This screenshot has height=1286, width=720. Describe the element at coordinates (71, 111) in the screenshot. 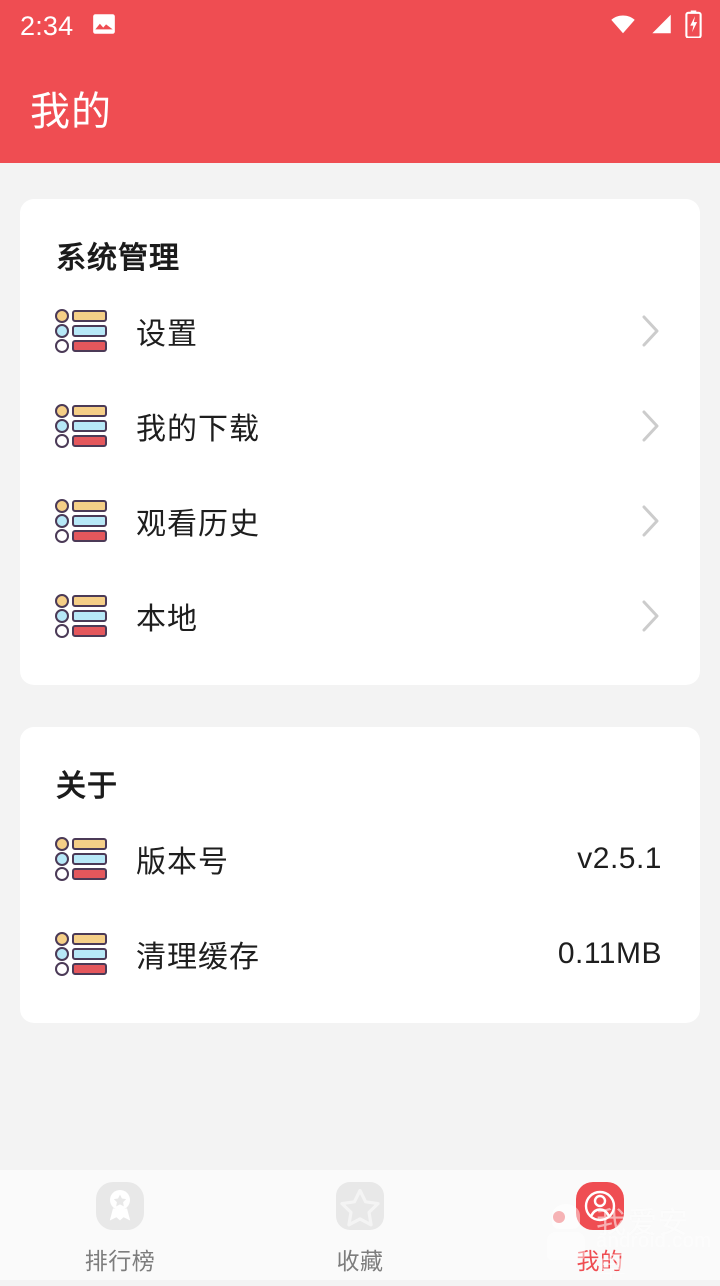

I see `page-title: 我的` at that location.